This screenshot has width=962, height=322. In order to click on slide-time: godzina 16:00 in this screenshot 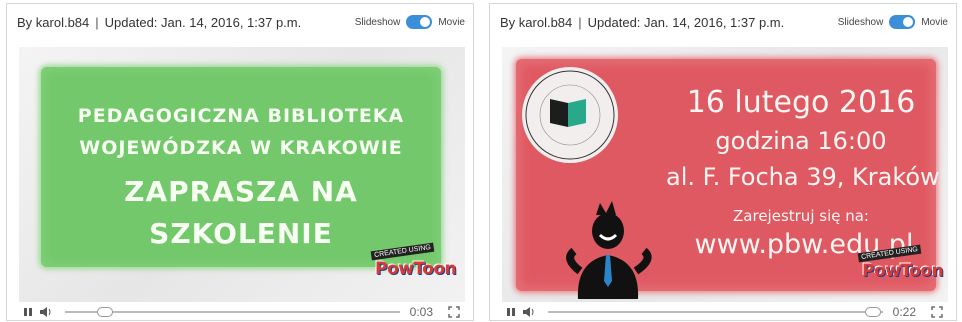, I will do `click(801, 141)`.